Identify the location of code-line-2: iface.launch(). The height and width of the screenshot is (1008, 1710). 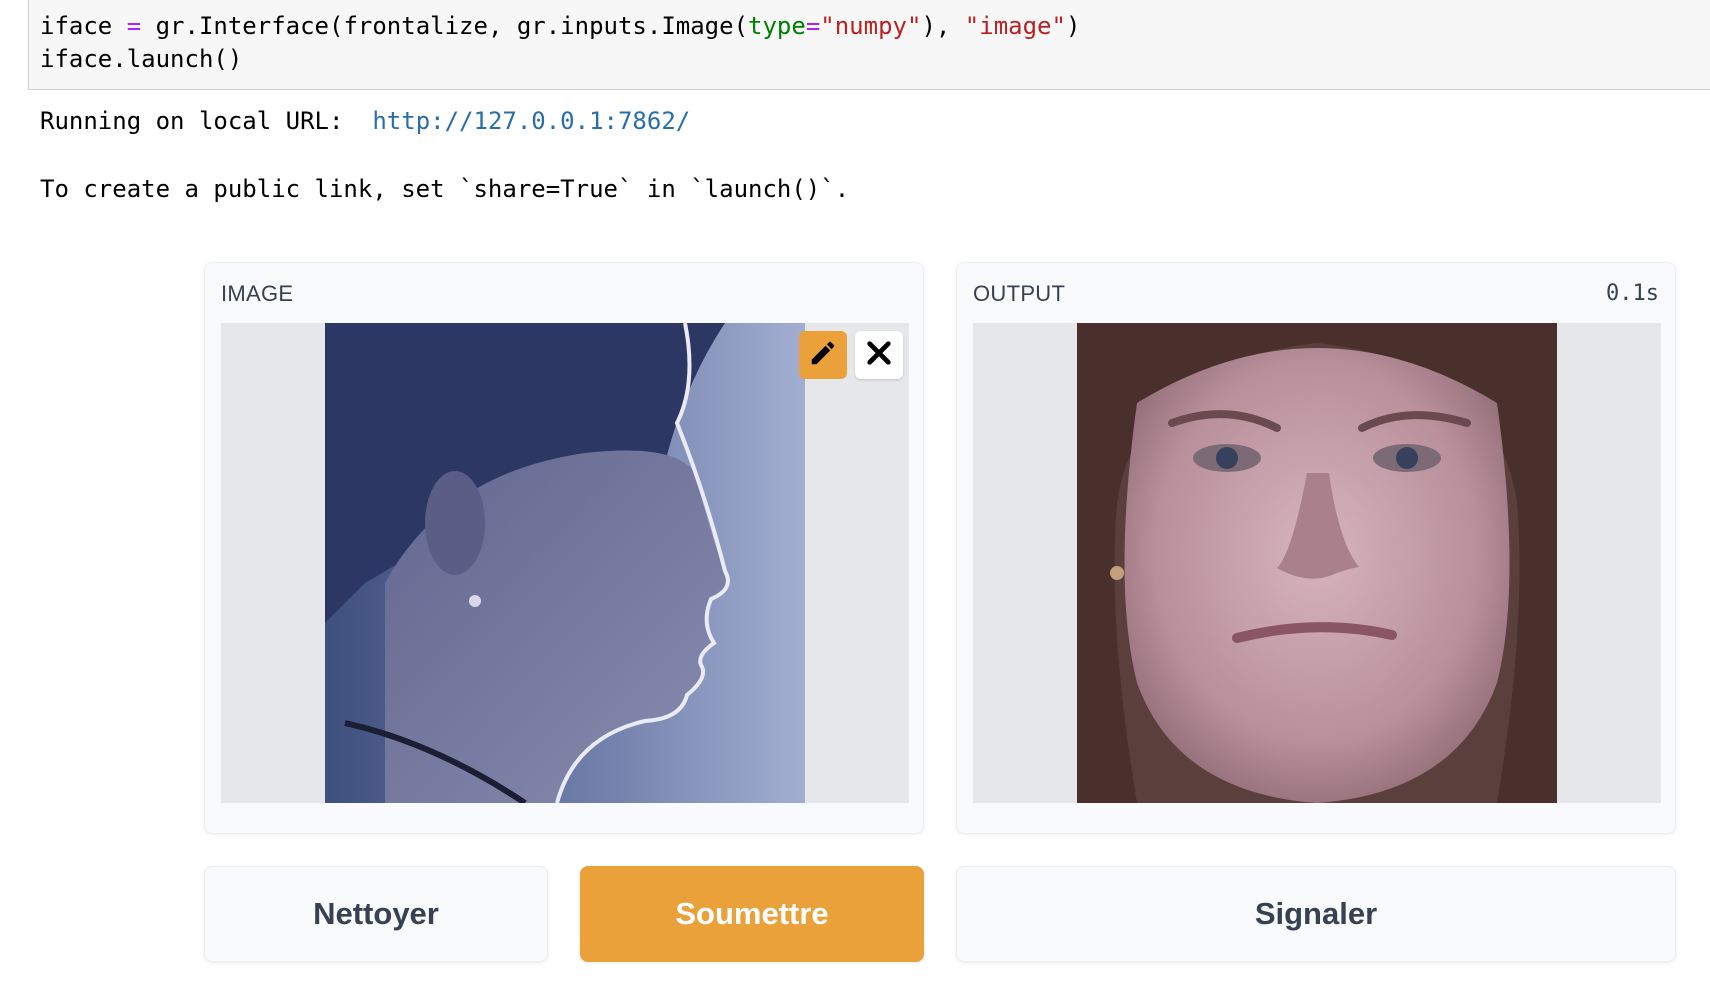
(141, 59).